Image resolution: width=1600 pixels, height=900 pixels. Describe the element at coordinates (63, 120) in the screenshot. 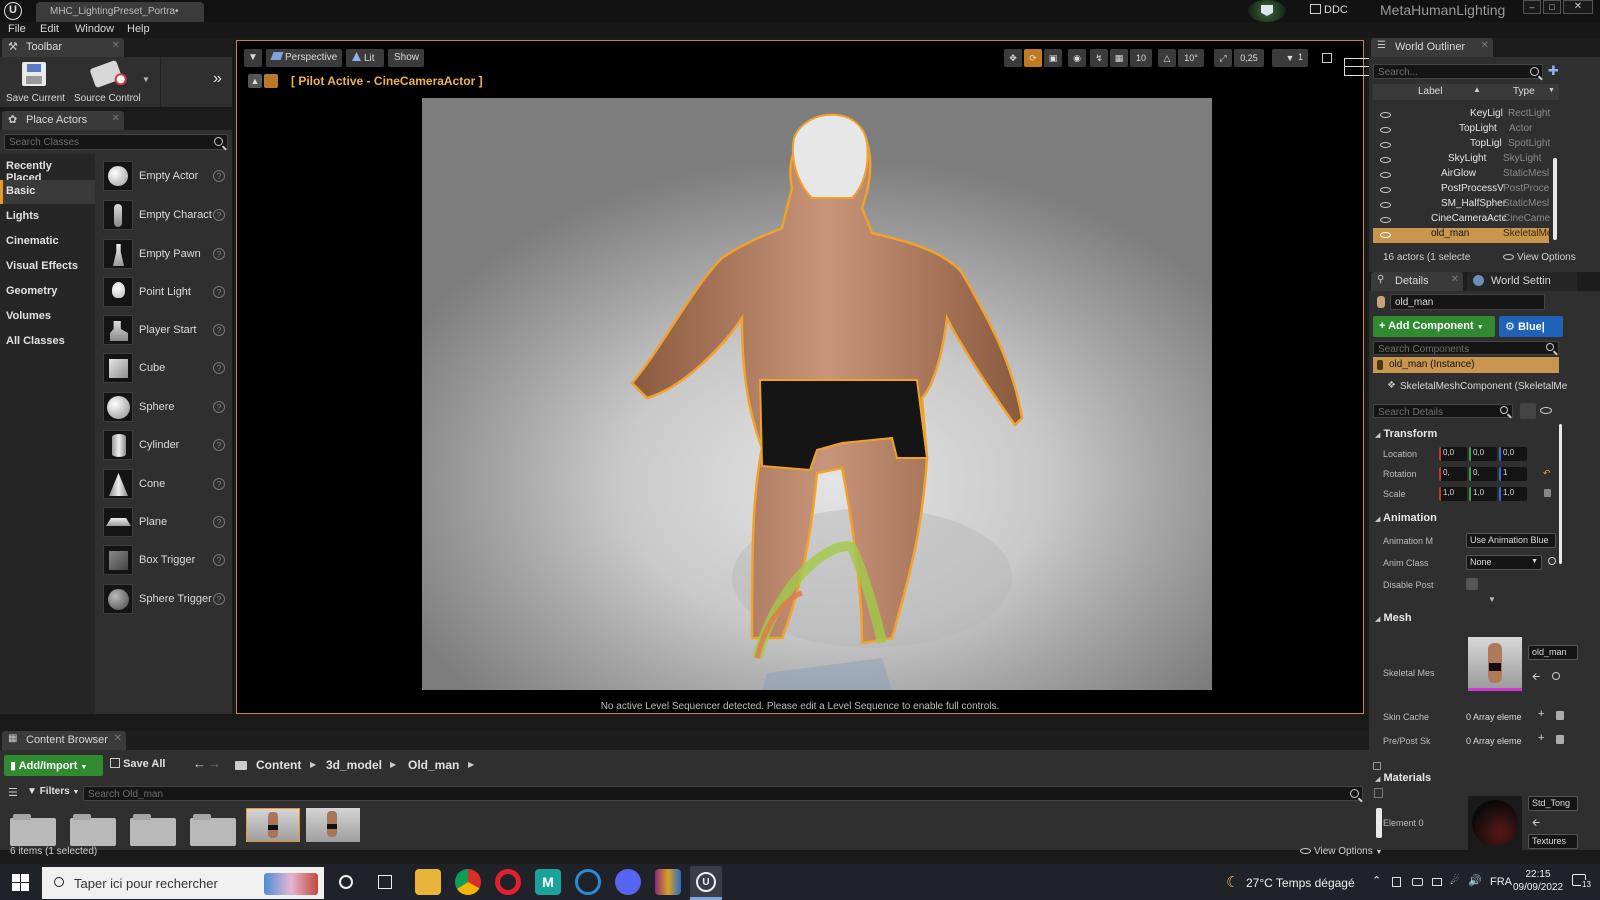

I see `tab-place-actors: ✿ Place Actors ✕` at that location.